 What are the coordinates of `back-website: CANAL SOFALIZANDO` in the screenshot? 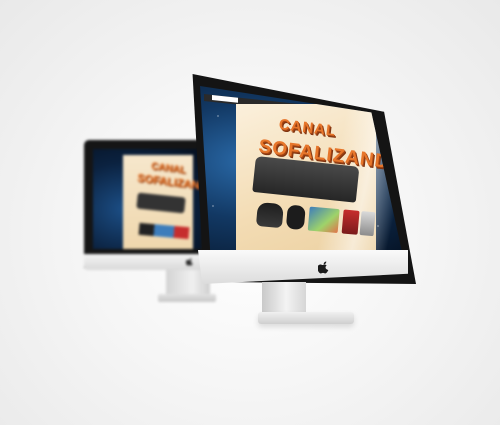 It's located at (162, 202).